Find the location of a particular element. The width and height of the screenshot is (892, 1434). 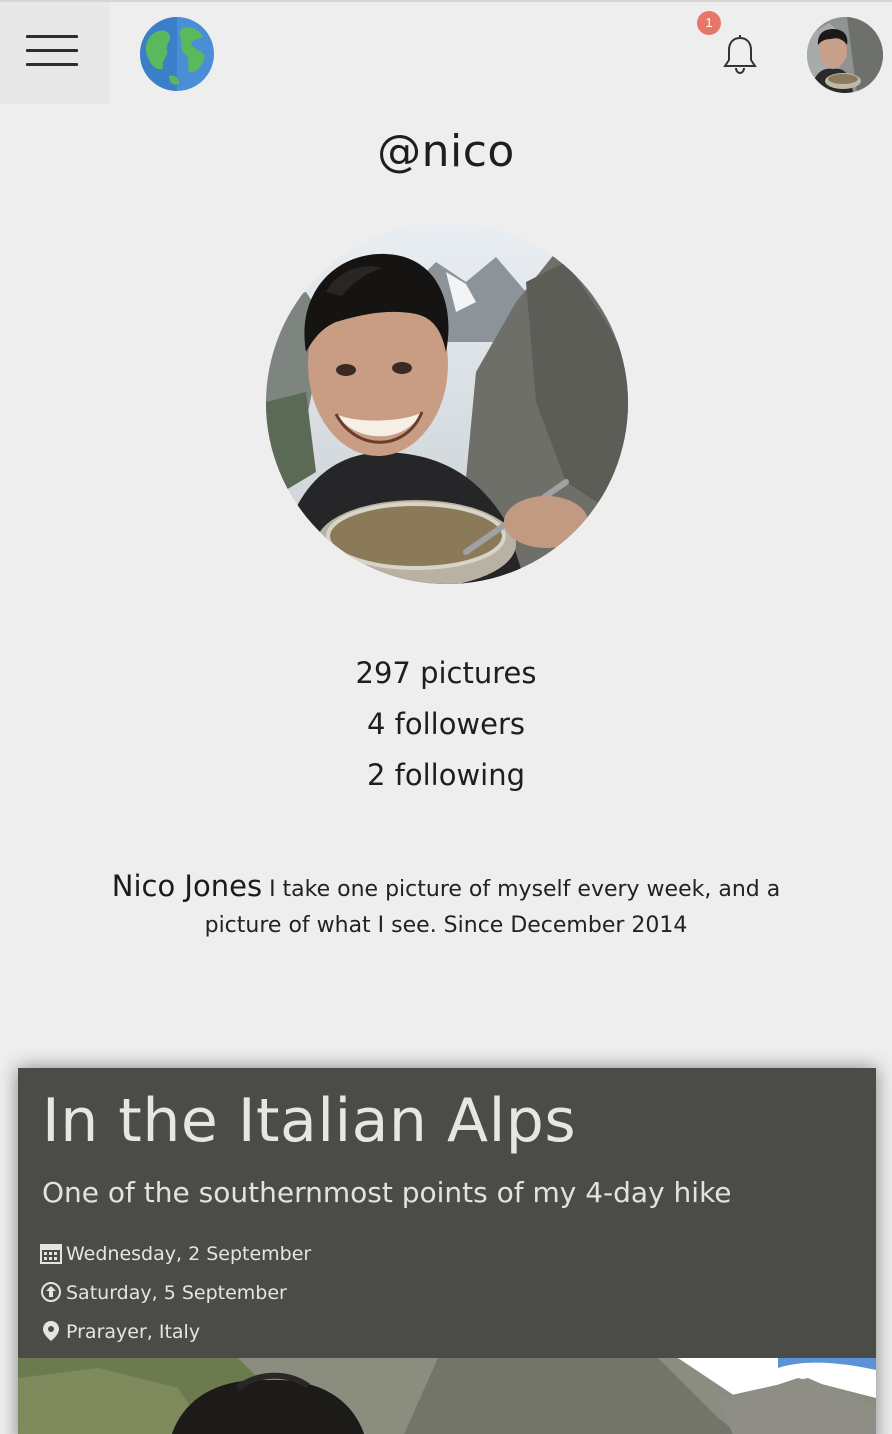

post-title: In the Italian Alps is located at coordinates (309, 1121).